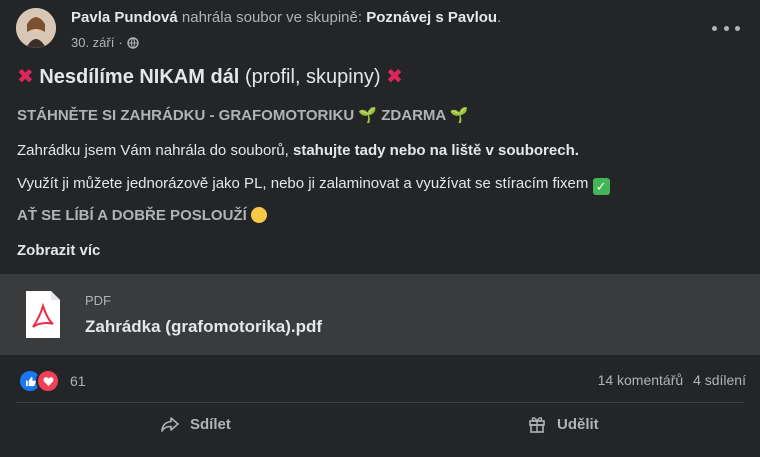  What do you see at coordinates (124, 17) in the screenshot?
I see `author-name: Pavla Pundová` at bounding box center [124, 17].